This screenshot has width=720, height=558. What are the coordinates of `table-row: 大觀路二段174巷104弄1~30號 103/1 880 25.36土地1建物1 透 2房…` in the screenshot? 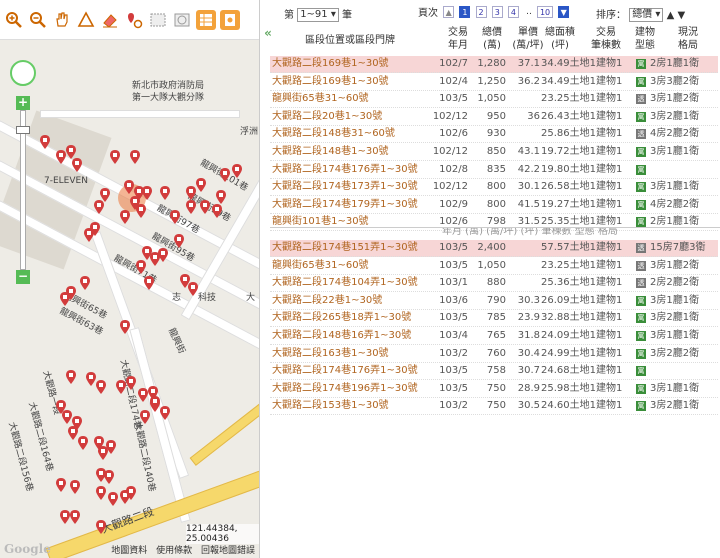 It's located at (494, 284).